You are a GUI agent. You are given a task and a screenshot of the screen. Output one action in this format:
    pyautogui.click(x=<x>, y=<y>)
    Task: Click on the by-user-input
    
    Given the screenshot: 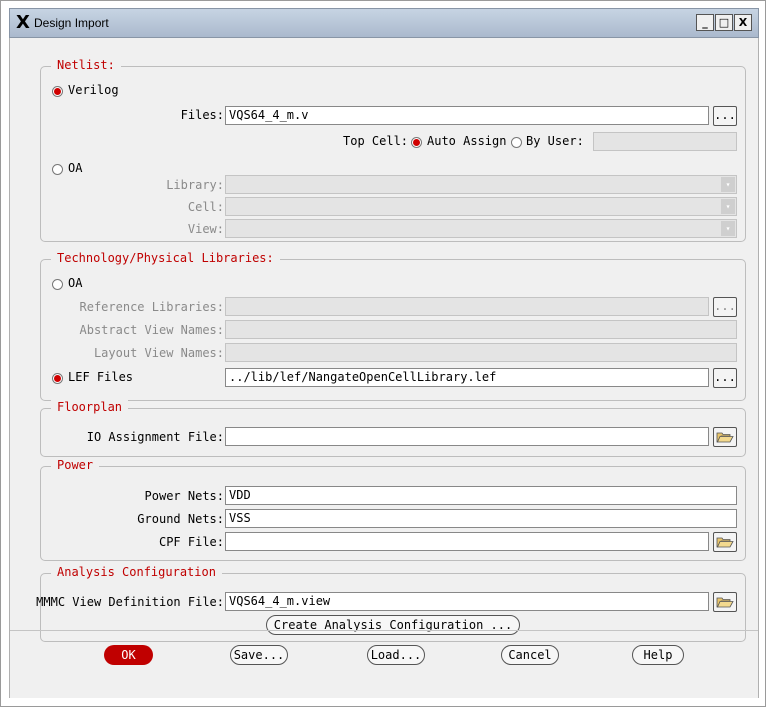 What is the action you would take?
    pyautogui.click(x=665, y=141)
    